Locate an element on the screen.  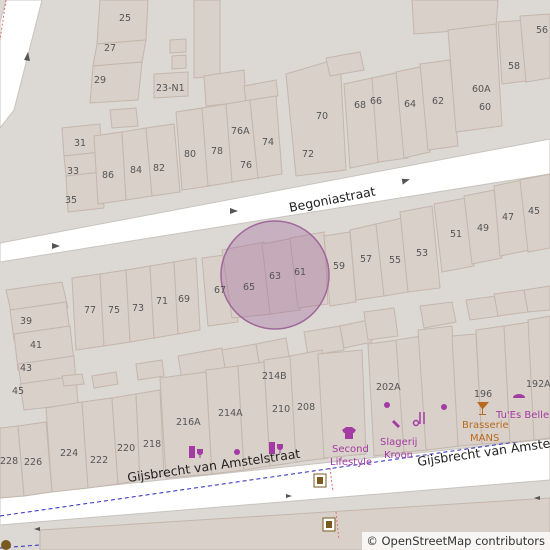
poi-label: Kroon is located at coordinates (398, 455).